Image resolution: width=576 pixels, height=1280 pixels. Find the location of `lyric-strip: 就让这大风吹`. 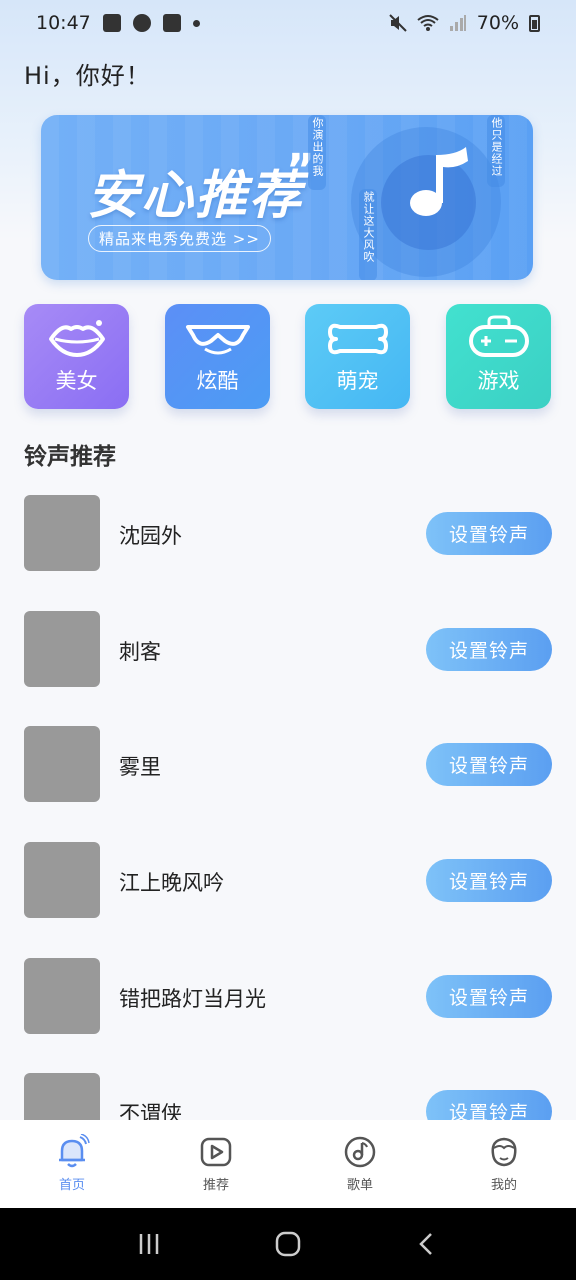

lyric-strip: 就让这大风吹 is located at coordinates (368, 234).